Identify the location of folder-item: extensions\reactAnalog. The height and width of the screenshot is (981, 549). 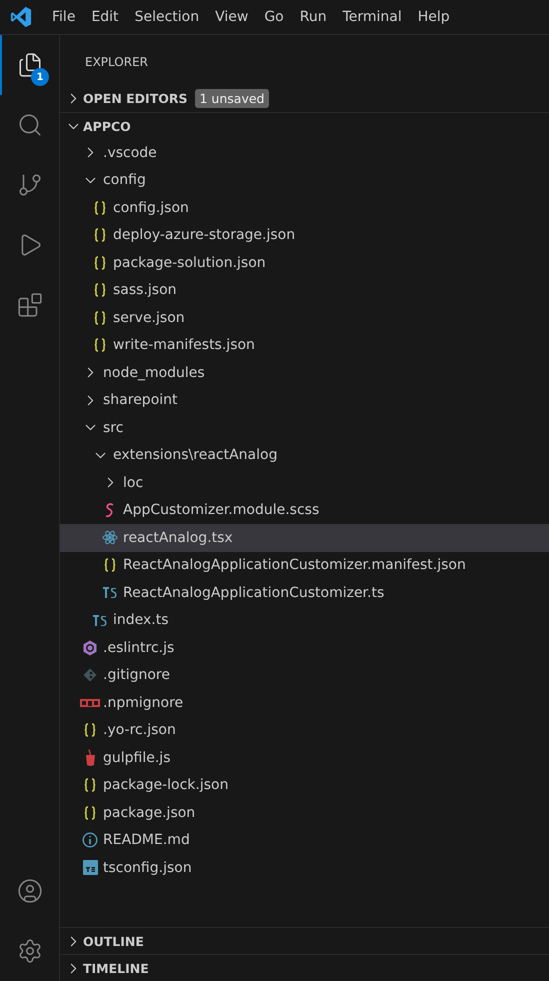
(304, 455).